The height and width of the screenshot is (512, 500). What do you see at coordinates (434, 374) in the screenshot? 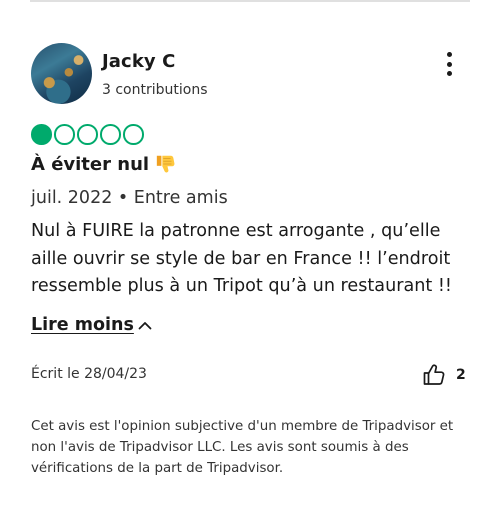
I see `thumbs-up-icon` at bounding box center [434, 374].